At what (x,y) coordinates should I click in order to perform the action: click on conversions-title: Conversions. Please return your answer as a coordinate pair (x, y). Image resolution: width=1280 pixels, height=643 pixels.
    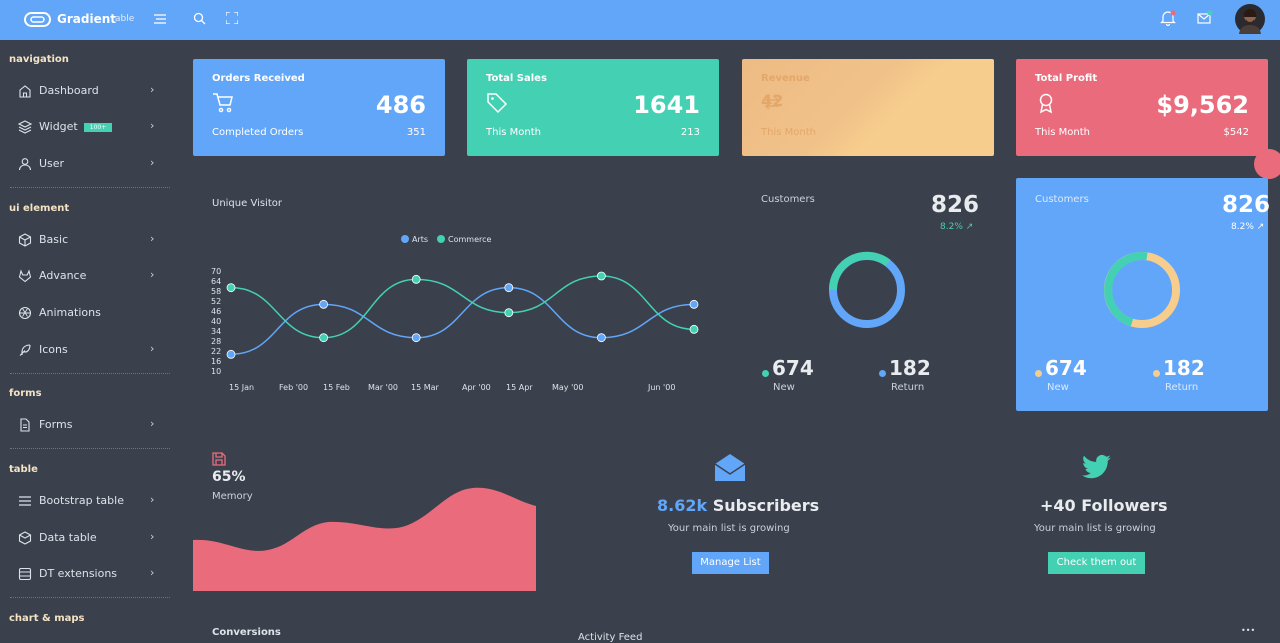
    Looking at the image, I should click on (246, 632).